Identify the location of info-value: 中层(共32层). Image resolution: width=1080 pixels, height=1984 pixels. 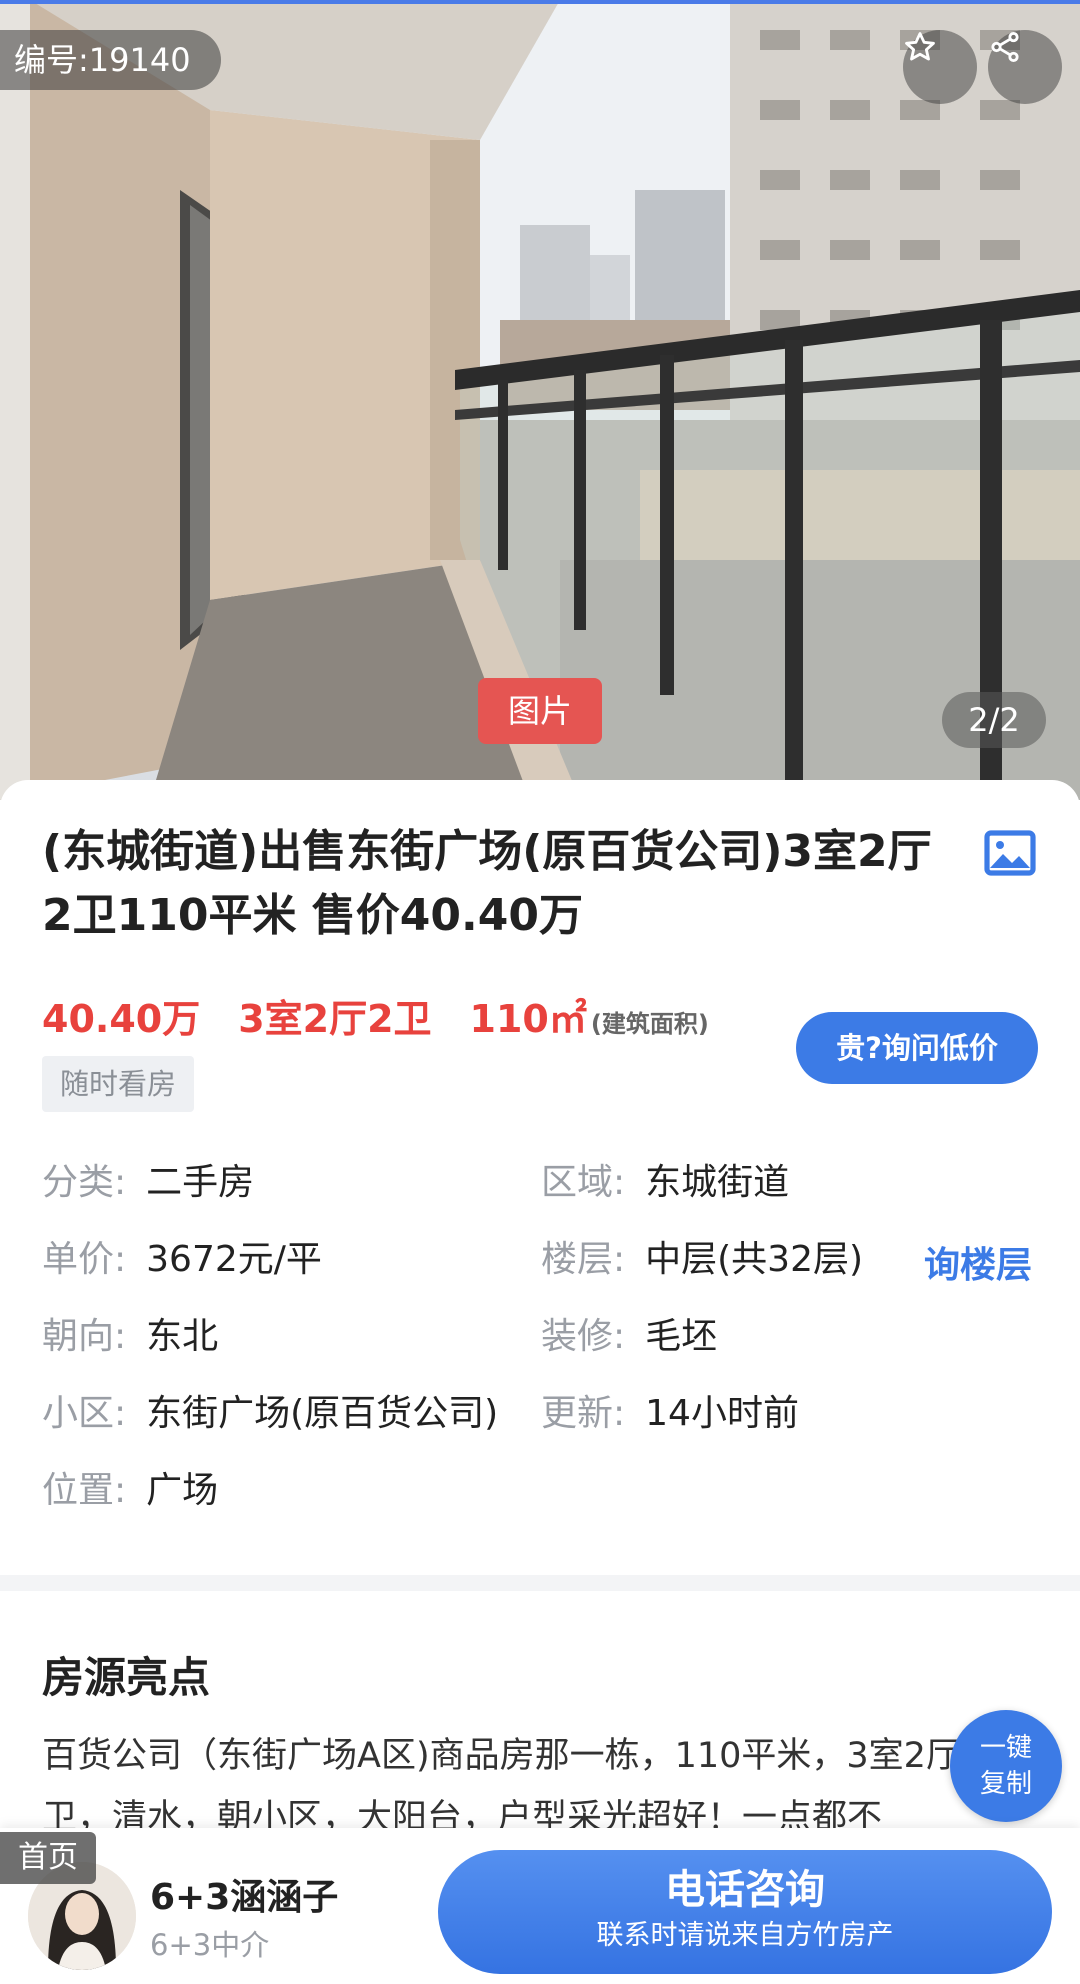
(754, 1259).